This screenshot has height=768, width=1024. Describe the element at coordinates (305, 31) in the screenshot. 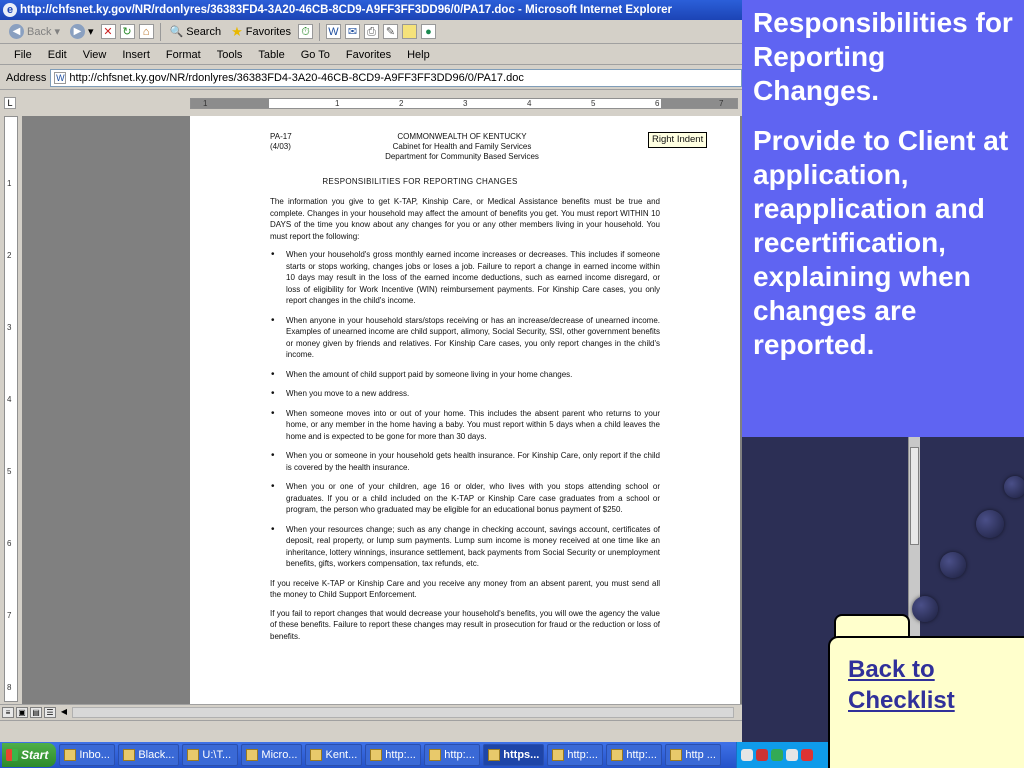

I see `history-icon: ⏱` at that location.